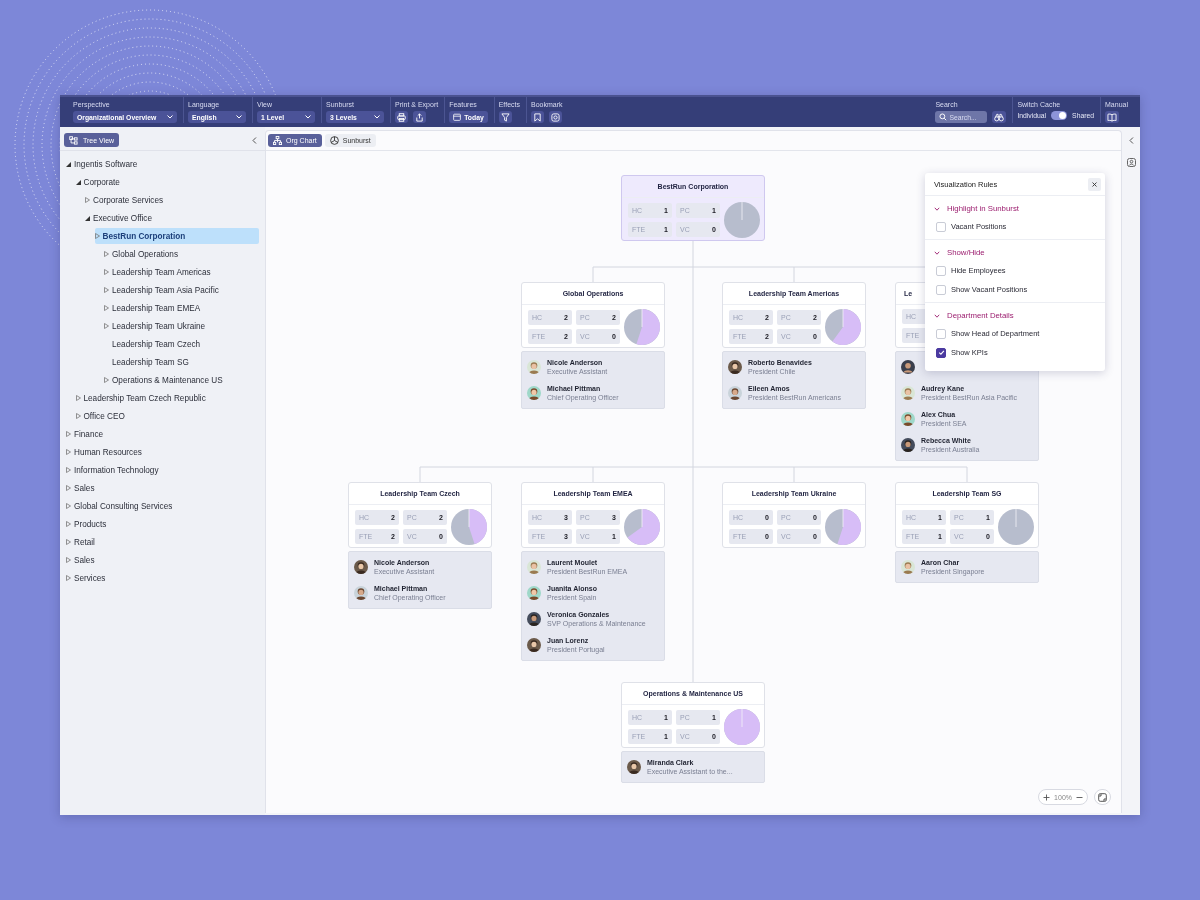 This screenshot has width=1200, height=900. I want to click on tree-item: Leadership Team EMEA, so click(181, 308).